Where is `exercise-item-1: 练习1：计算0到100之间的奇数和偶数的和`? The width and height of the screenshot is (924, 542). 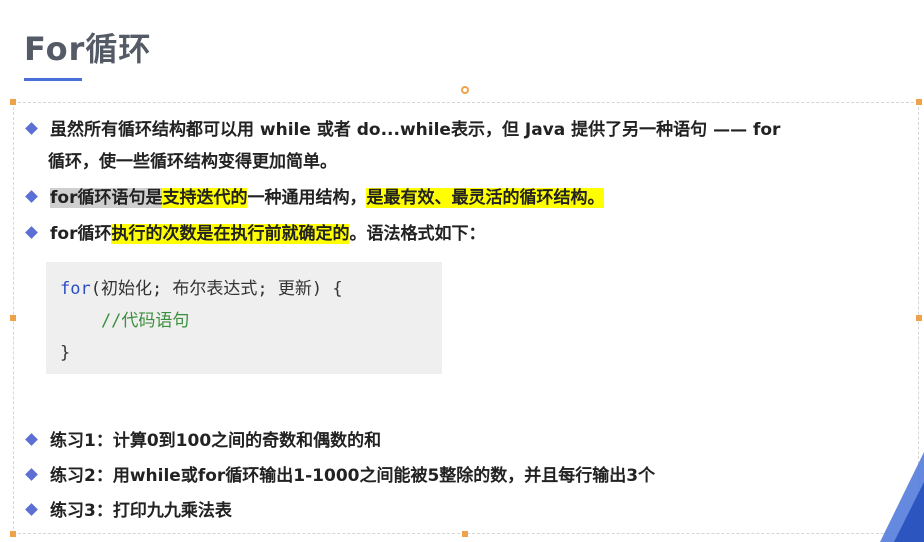
exercise-item-1: 练习1：计算0到100之间的奇数和偶数的和 is located at coordinates (468, 441).